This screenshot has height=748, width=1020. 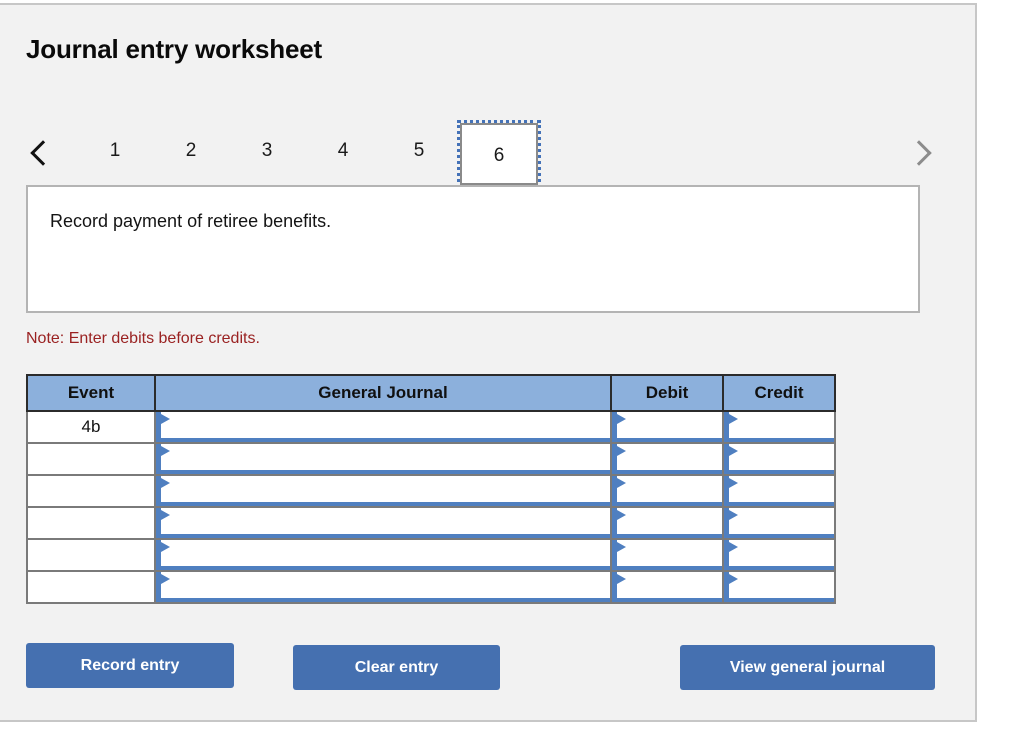 What do you see at coordinates (130, 665) in the screenshot?
I see `record-entry-button: Record entry` at bounding box center [130, 665].